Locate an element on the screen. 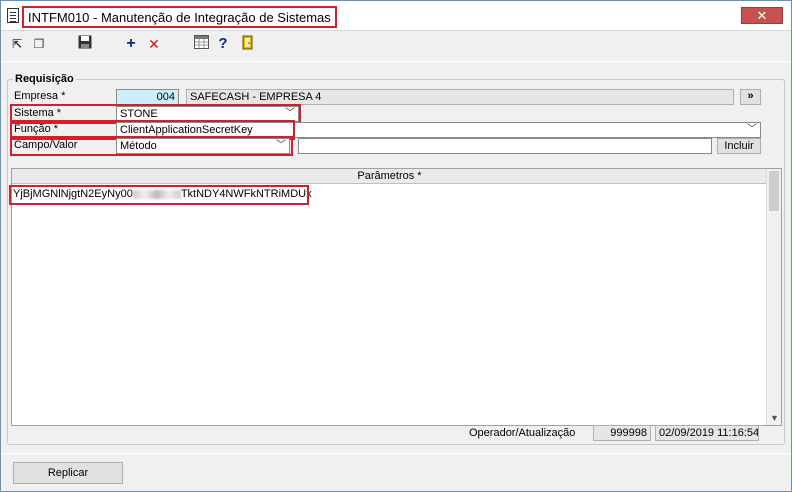  operador-field: 999998 is located at coordinates (622, 433).